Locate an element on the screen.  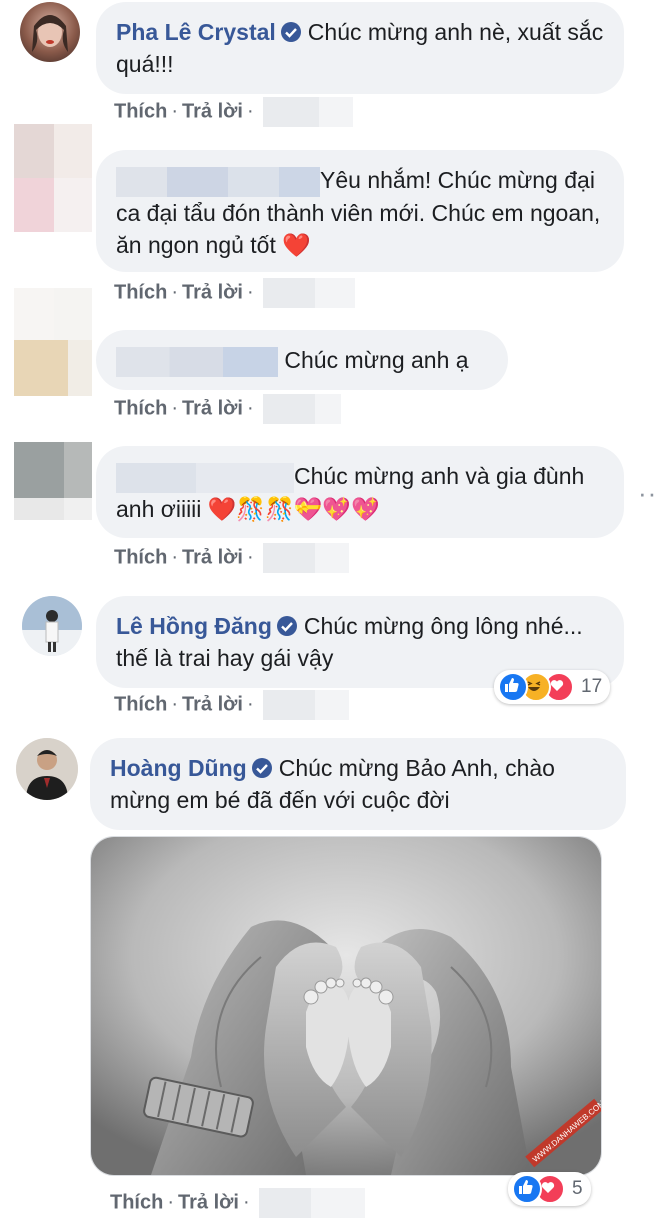
emoji-row: ❤️🎊🎊💝💖💖 is located at coordinates (293, 508).